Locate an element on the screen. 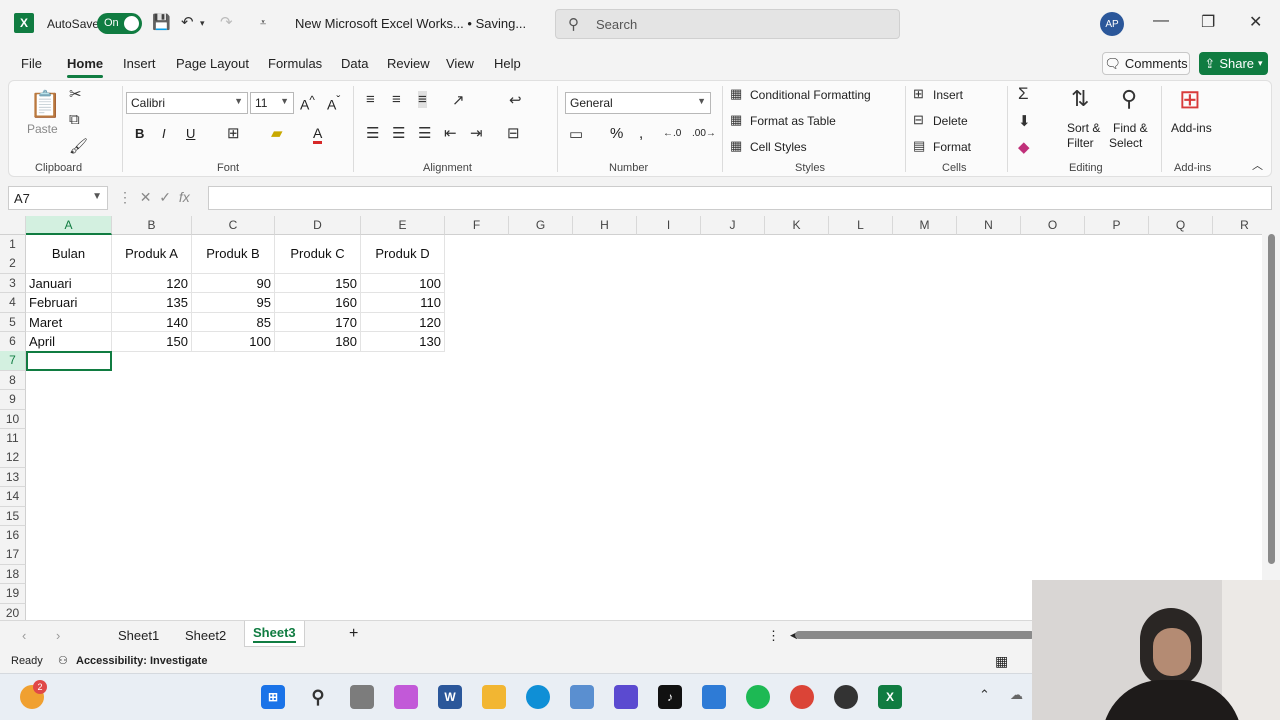  column-header: I is located at coordinates (669, 225).